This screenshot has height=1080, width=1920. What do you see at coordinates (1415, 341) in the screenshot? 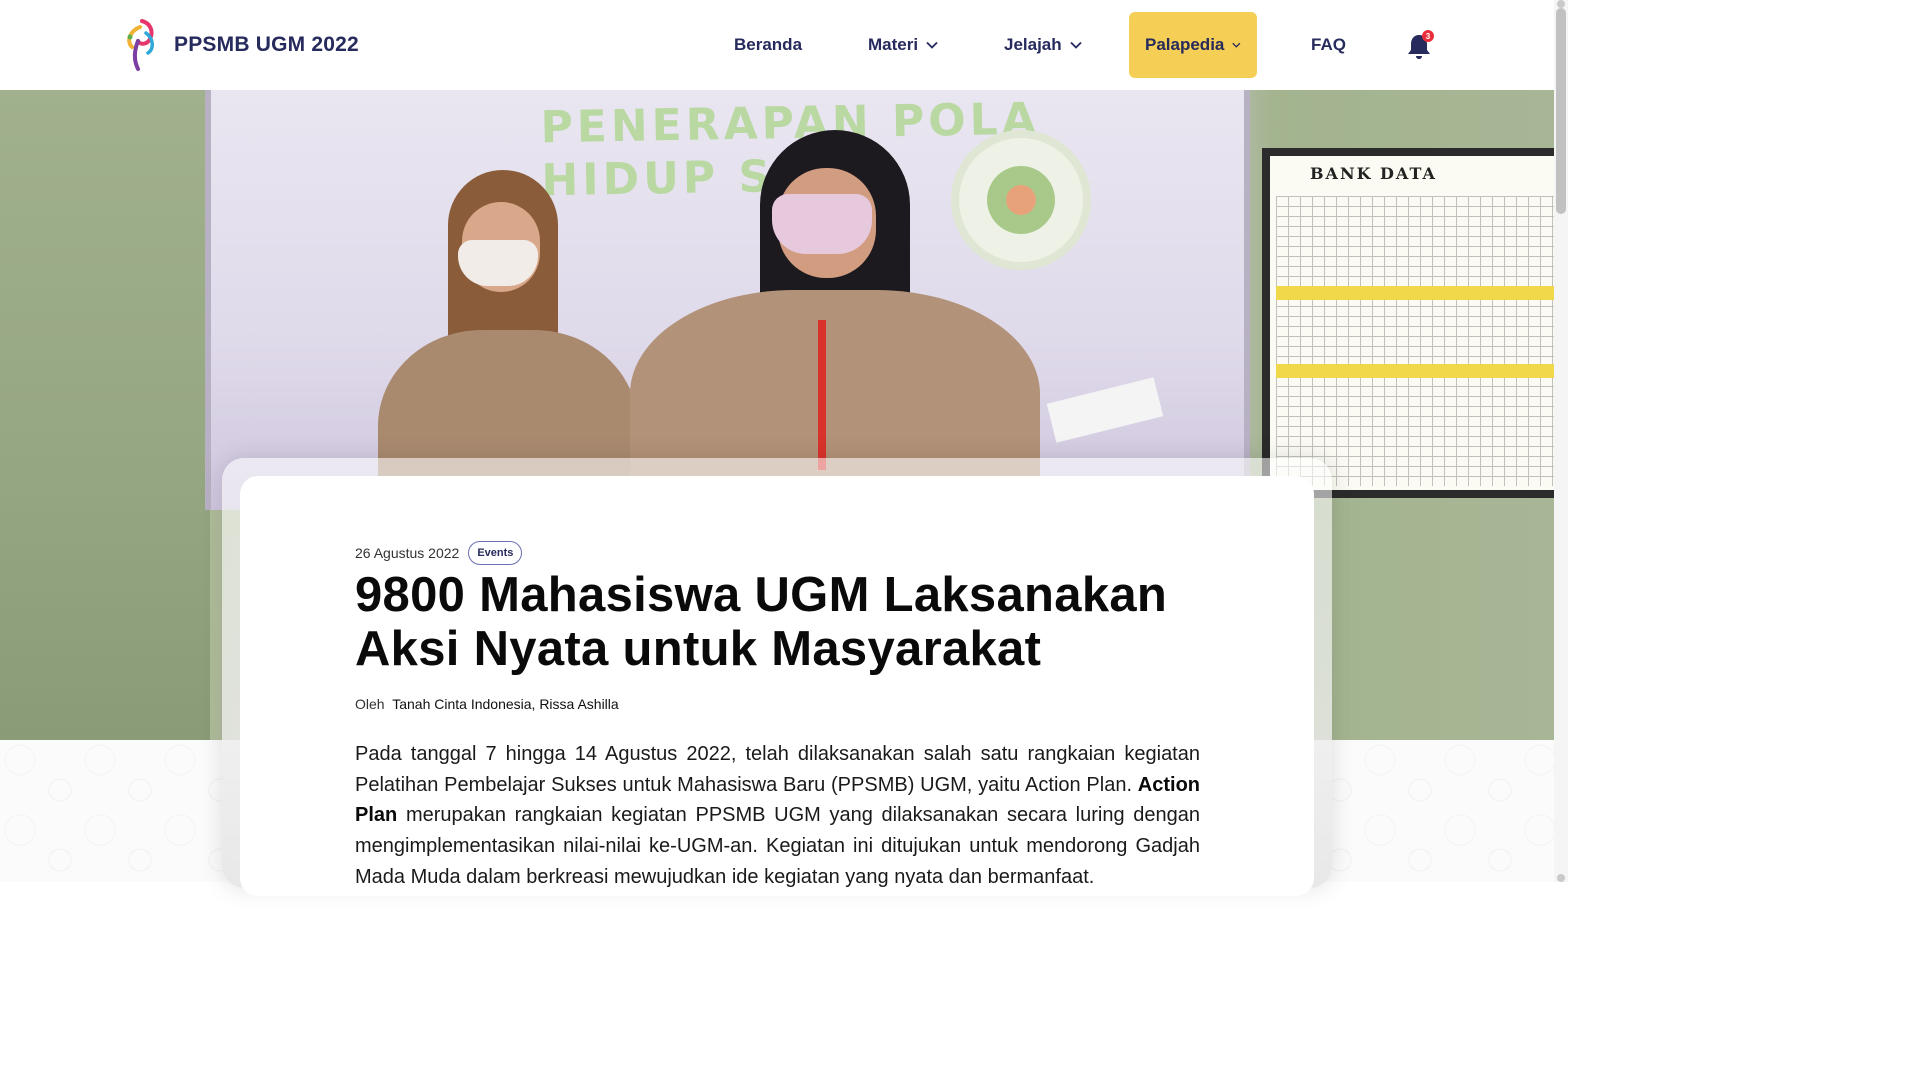
I see `board-grid` at bounding box center [1415, 341].